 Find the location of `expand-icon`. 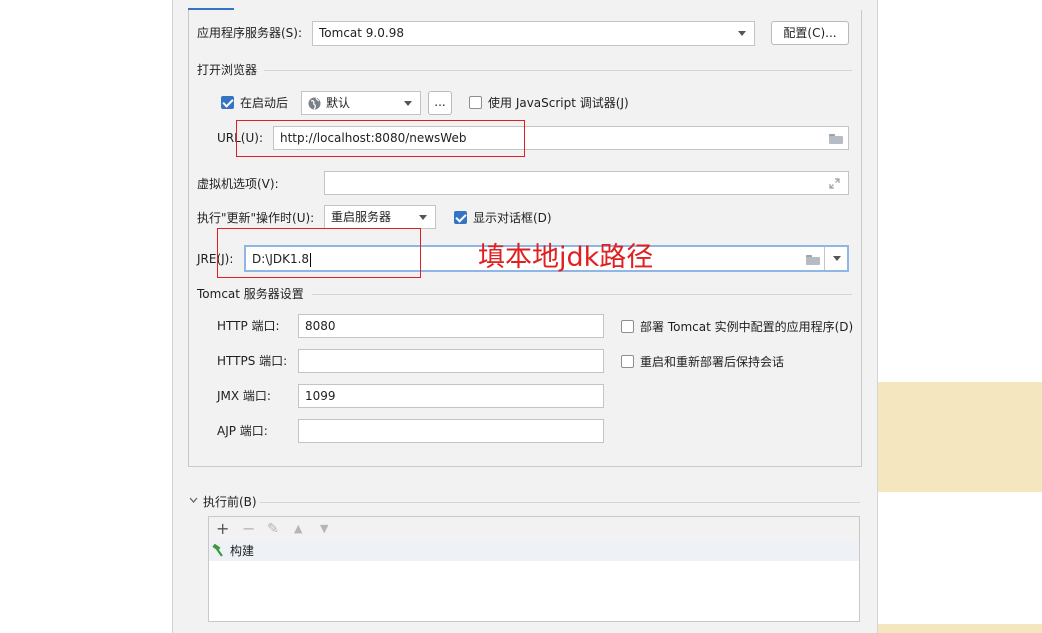

expand-icon is located at coordinates (834, 183).